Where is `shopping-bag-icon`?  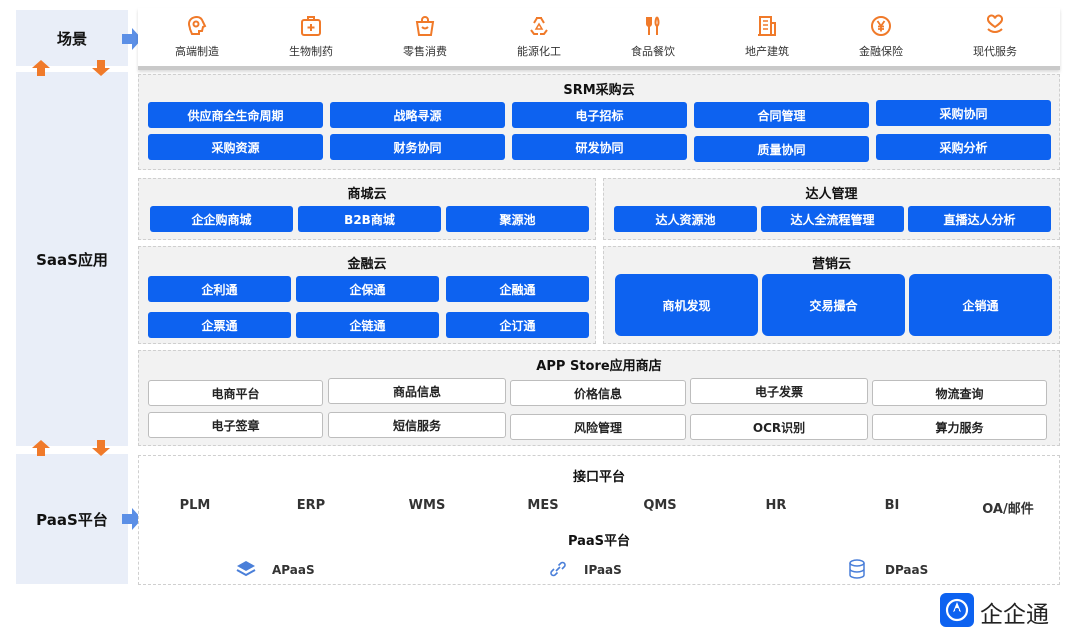
shopping-bag-icon is located at coordinates (425, 26).